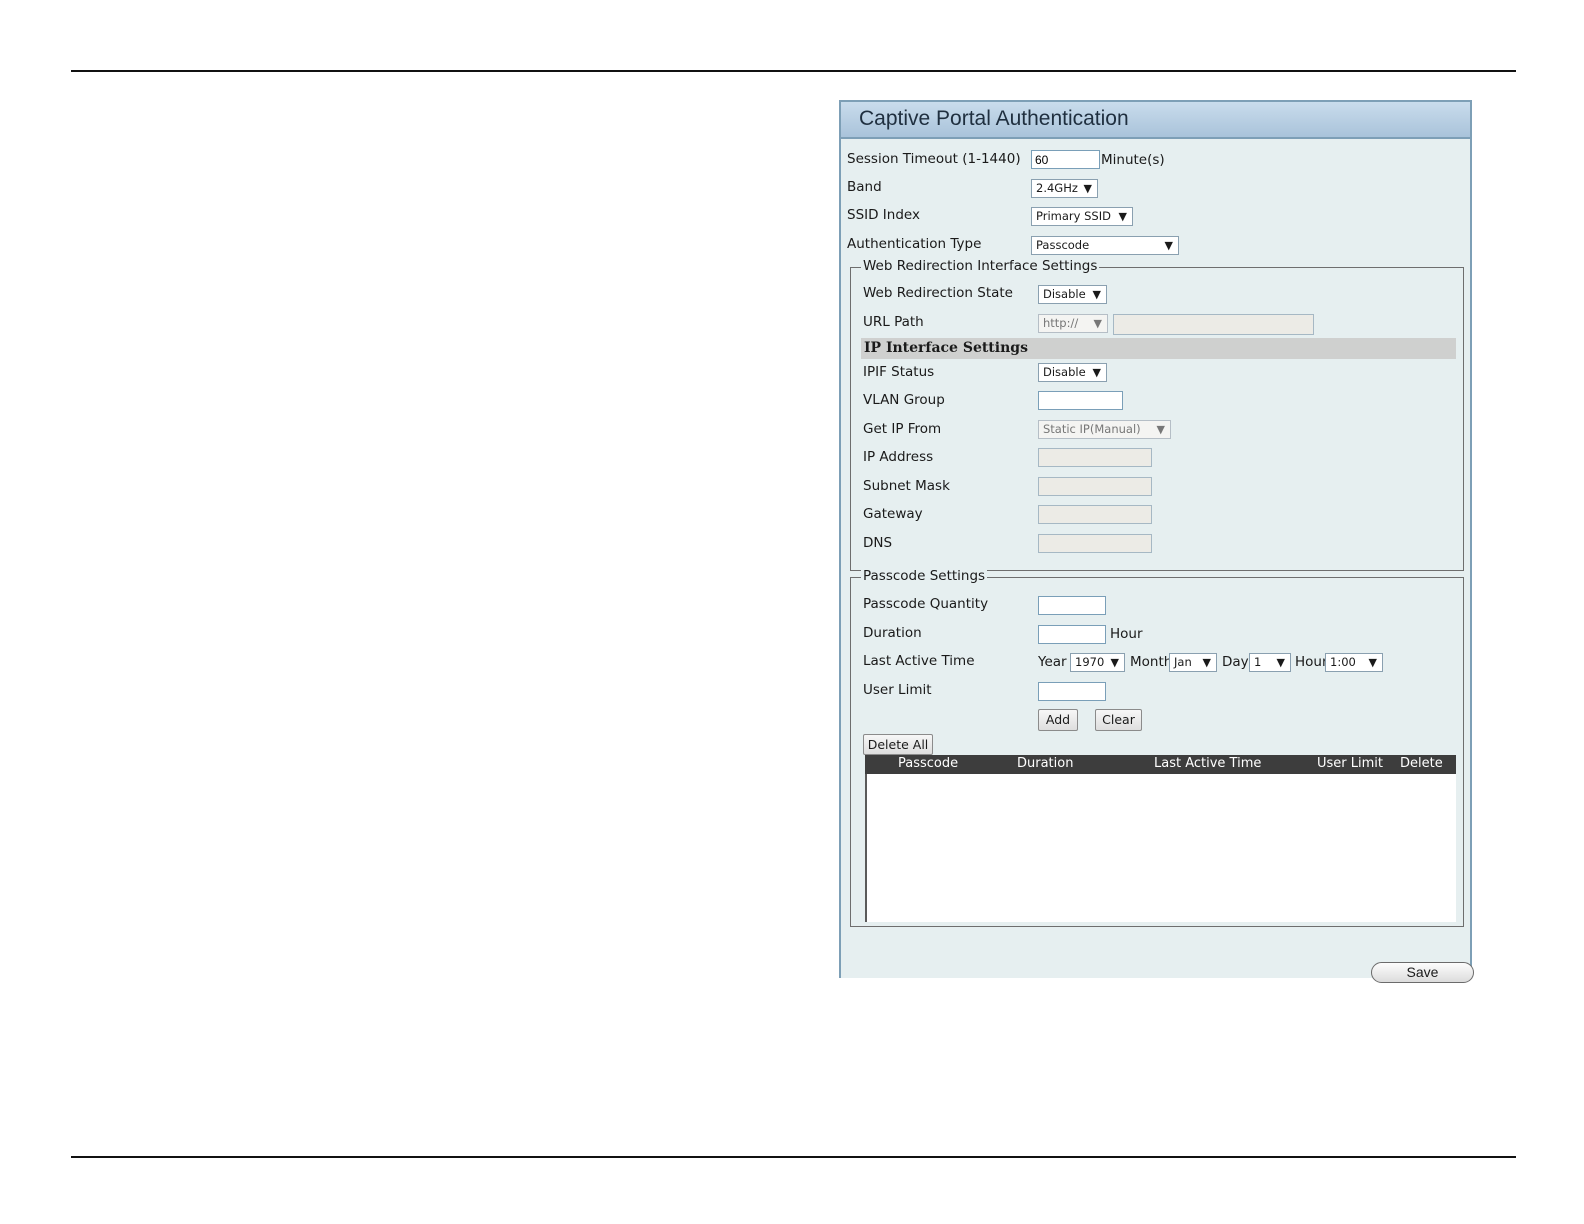 The height and width of the screenshot is (1224, 1584). Describe the element at coordinates (1235, 662) in the screenshot. I see `day-label: Day` at that location.